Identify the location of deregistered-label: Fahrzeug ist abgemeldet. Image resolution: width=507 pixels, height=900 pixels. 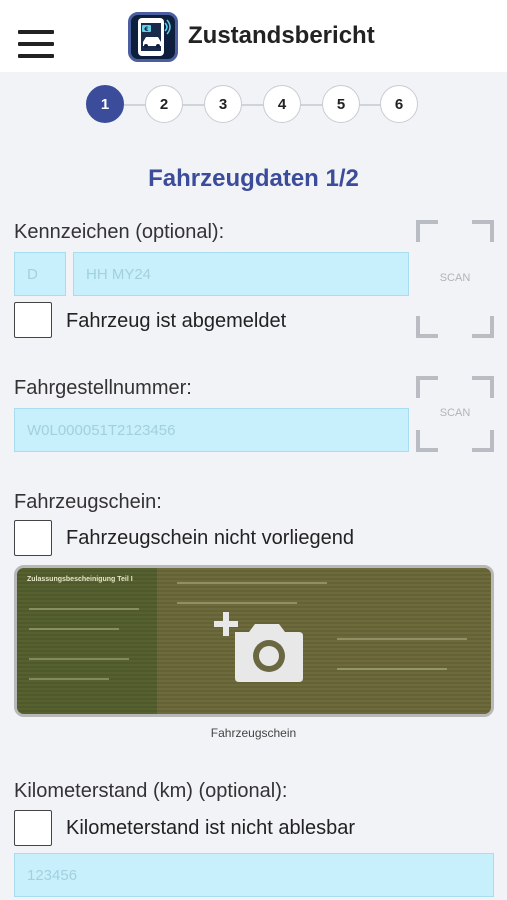
(176, 321).